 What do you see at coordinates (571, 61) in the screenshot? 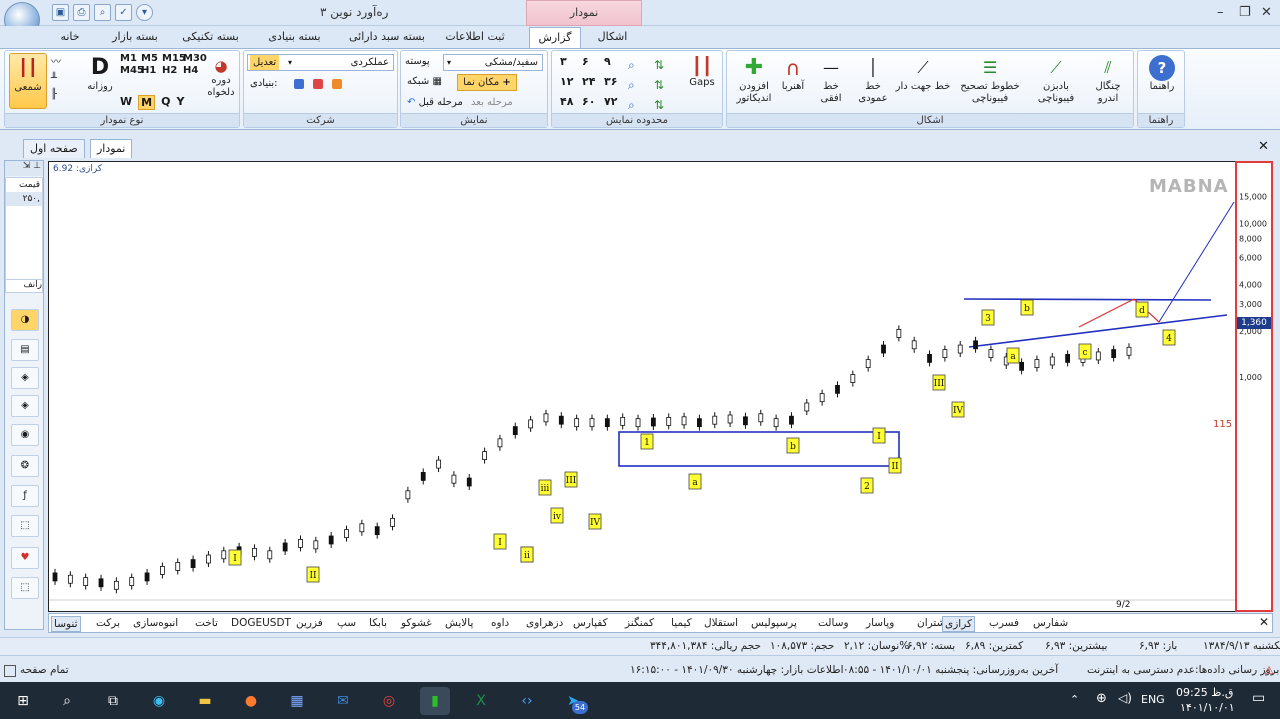
I see `range-3: ۳` at bounding box center [571, 61].